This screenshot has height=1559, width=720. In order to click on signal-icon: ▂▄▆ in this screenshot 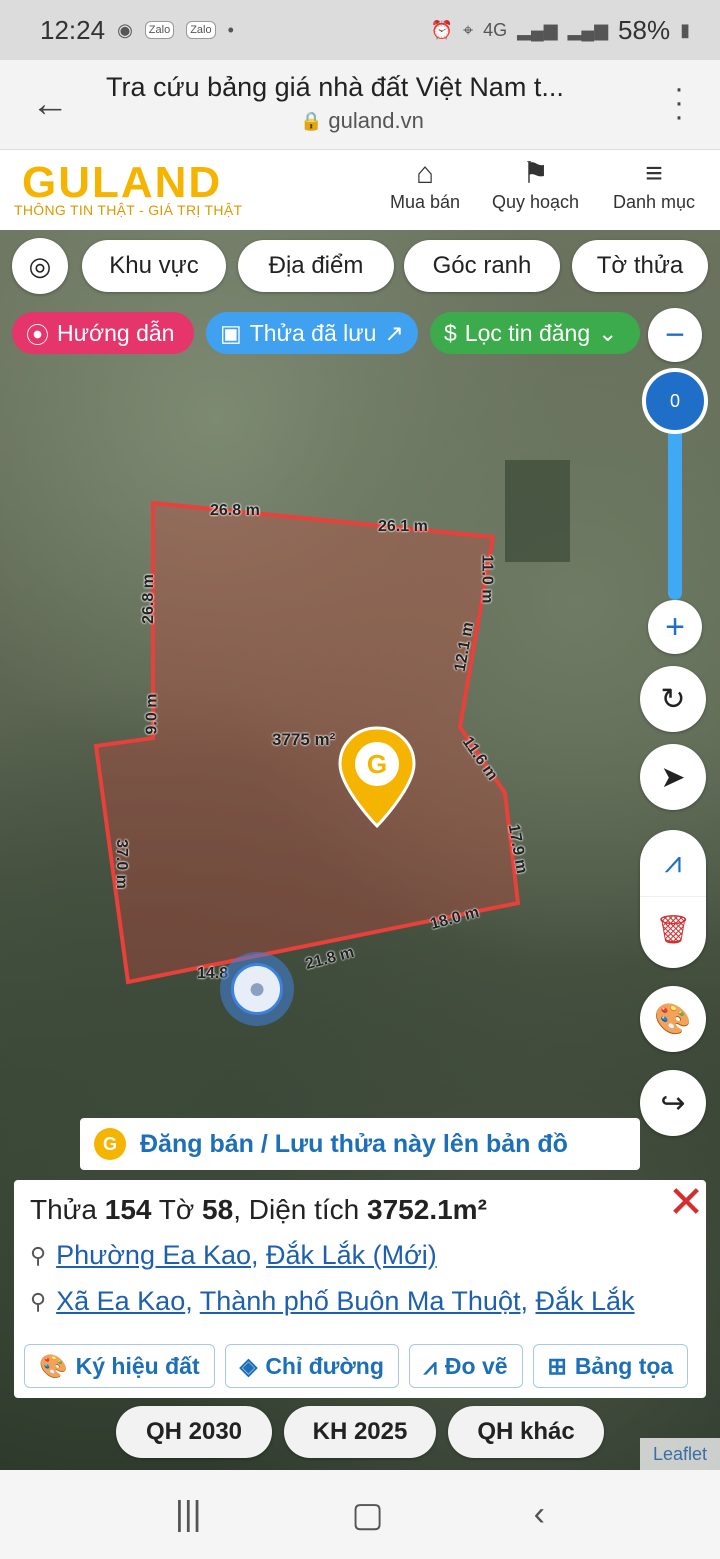, I will do `click(537, 29)`.